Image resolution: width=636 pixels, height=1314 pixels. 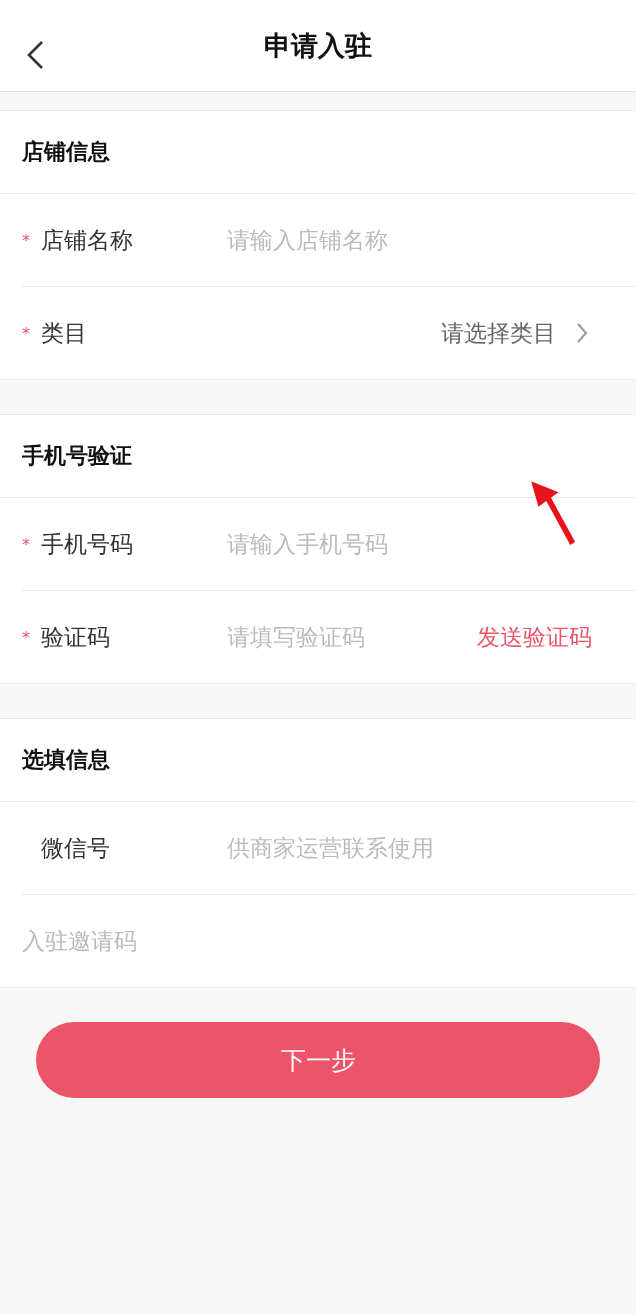 I want to click on back-icon, so click(x=35, y=55).